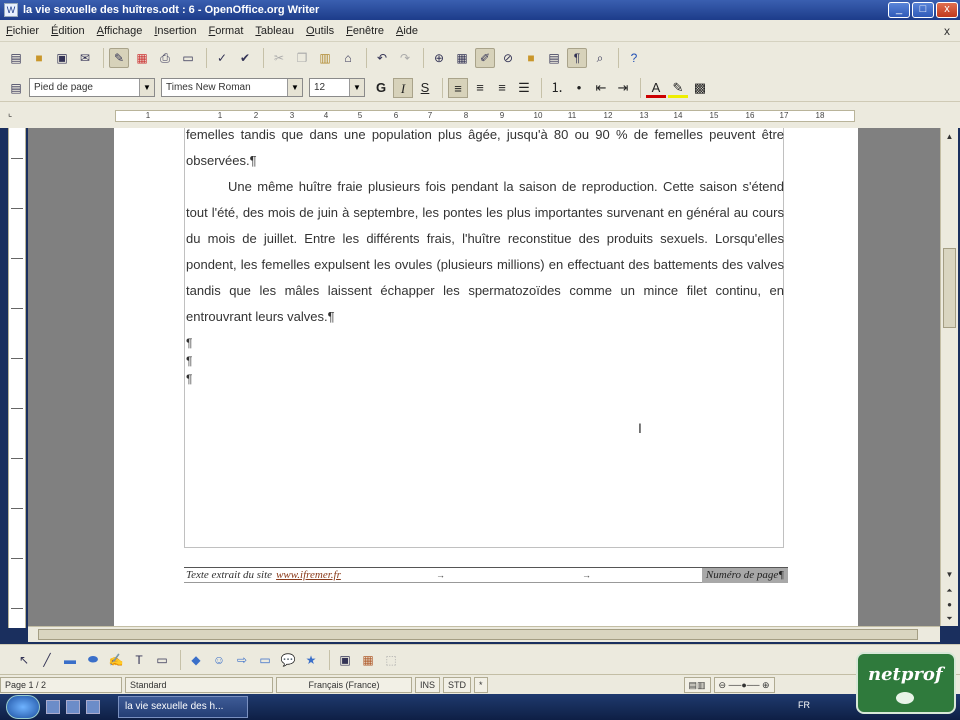 This screenshot has width=960, height=720. Describe the element at coordinates (949, 288) in the screenshot. I see `scroll-thumb` at that location.